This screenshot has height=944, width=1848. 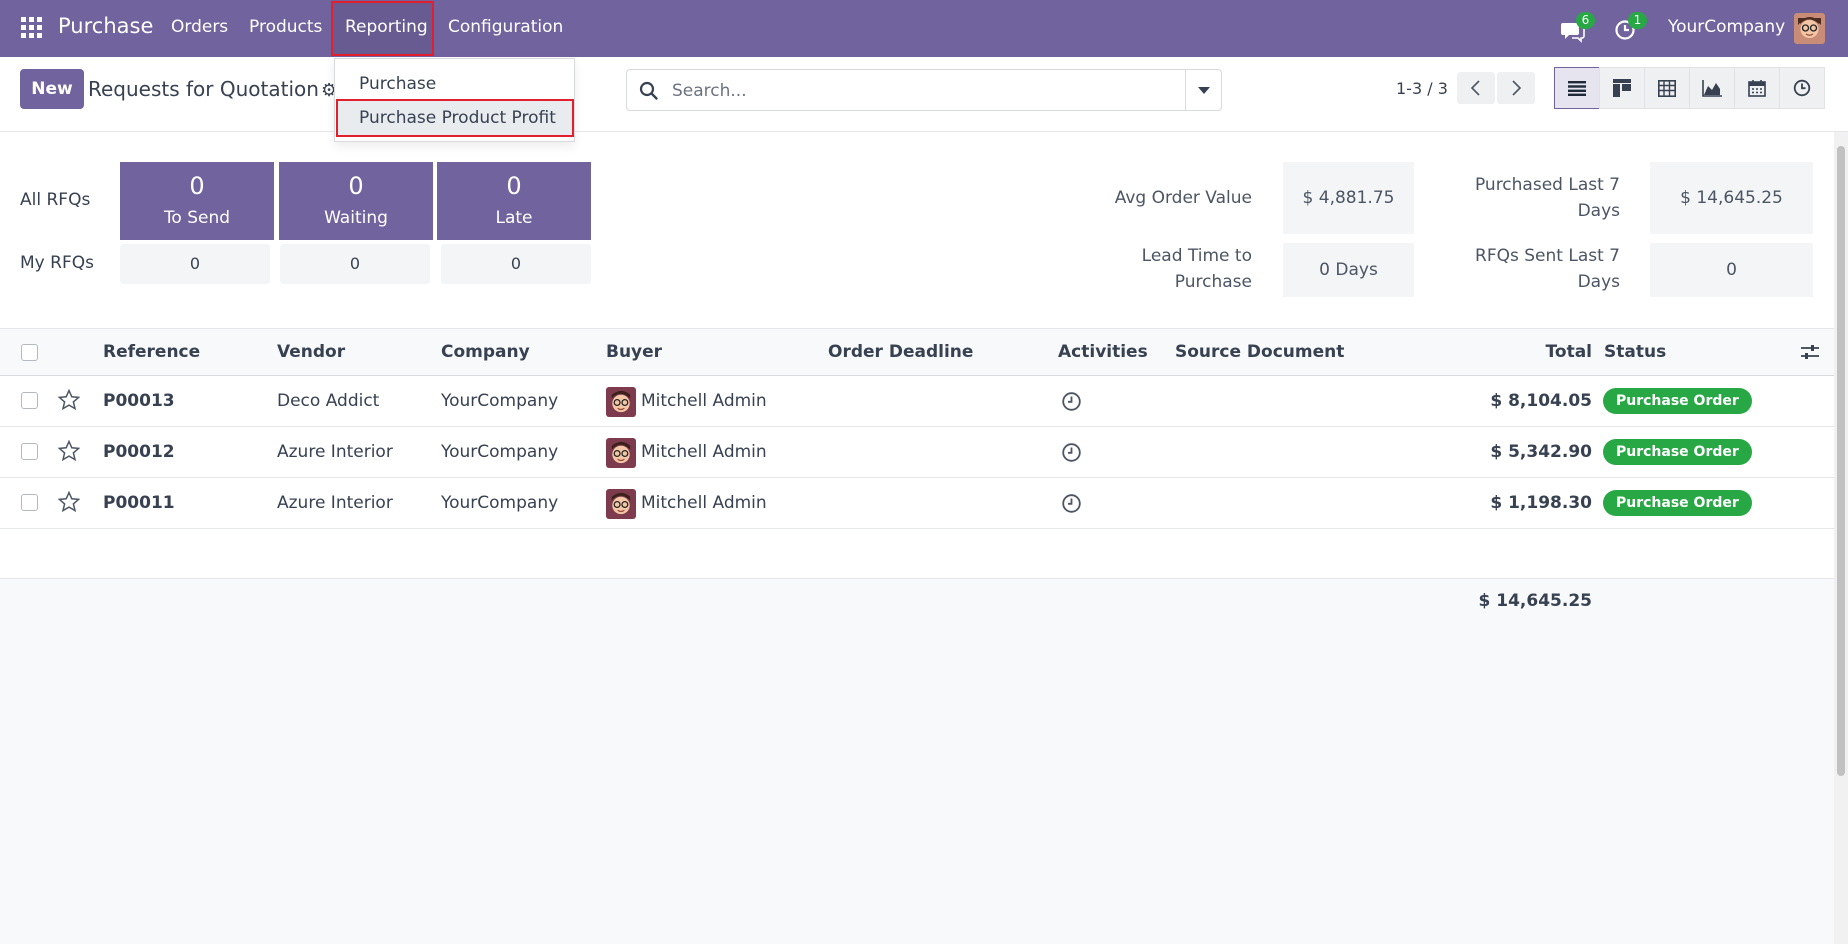 What do you see at coordinates (1422, 88) in the screenshot?
I see `pager-value: 1-3 / 3` at bounding box center [1422, 88].